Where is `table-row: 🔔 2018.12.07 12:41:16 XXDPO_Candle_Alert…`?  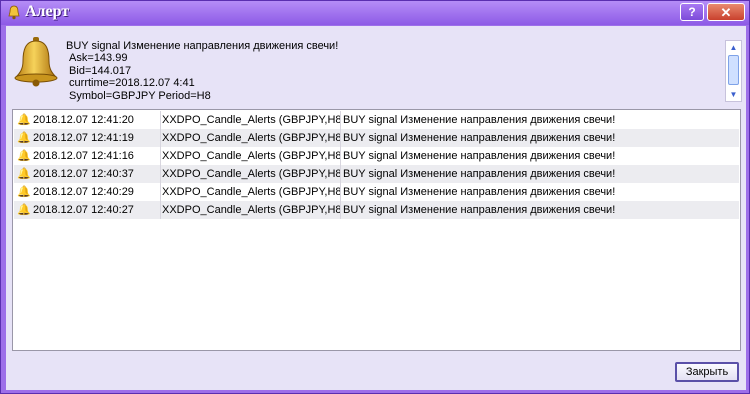
table-row: 🔔 2018.12.07 12:41:16 XXDPO_Candle_Alert… is located at coordinates (376, 156).